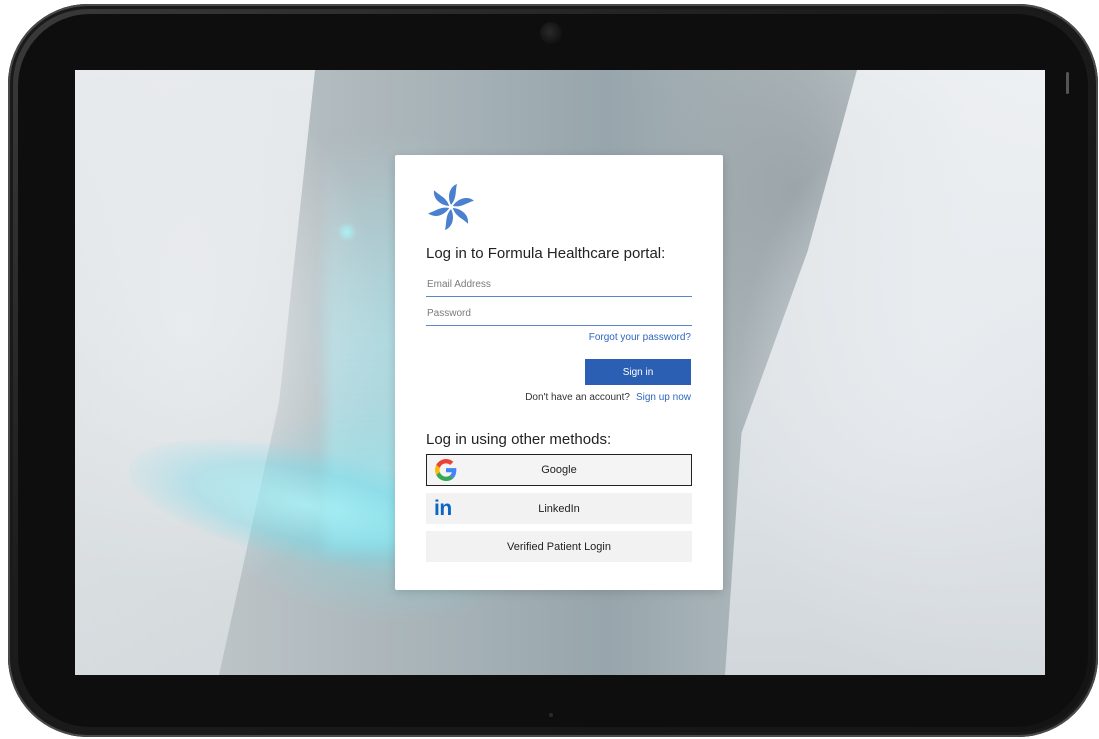 The height and width of the screenshot is (739, 1099). I want to click on pinwheel-logo-icon, so click(451, 207).